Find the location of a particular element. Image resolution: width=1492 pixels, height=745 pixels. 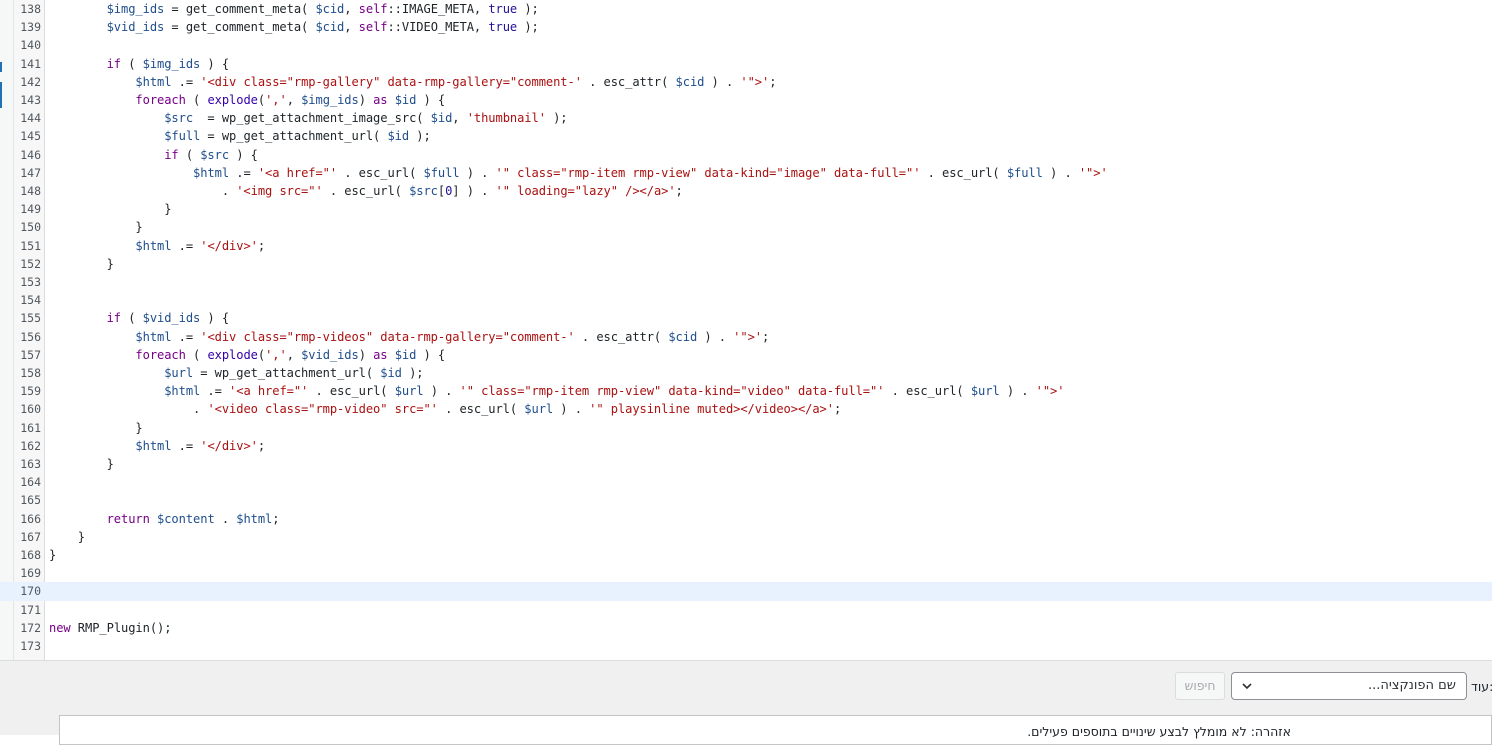

code-token: as is located at coordinates (380, 354).